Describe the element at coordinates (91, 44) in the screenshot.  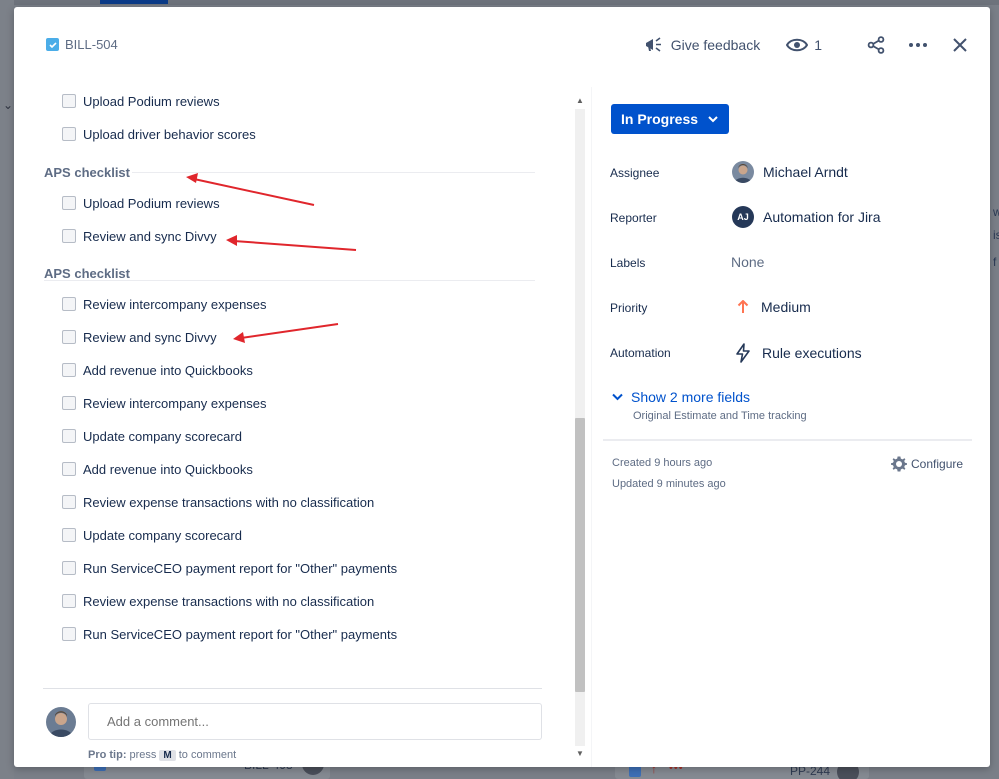
I see `issue-key-link: BILL-504` at that location.